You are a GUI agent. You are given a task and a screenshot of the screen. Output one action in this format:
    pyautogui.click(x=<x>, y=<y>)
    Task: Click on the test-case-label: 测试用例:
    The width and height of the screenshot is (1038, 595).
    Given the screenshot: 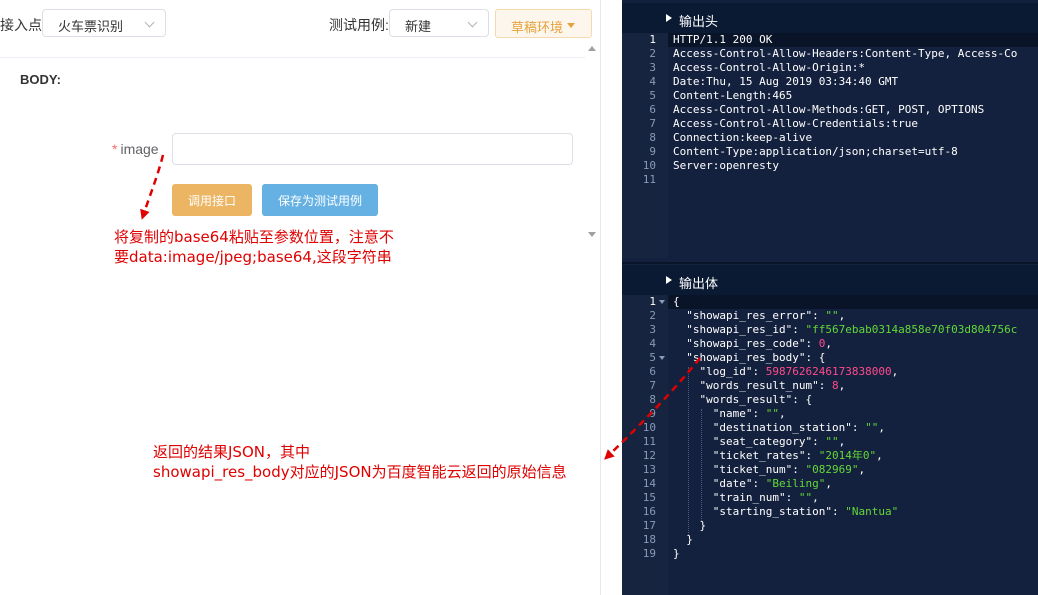 What is the action you would take?
    pyautogui.click(x=359, y=25)
    